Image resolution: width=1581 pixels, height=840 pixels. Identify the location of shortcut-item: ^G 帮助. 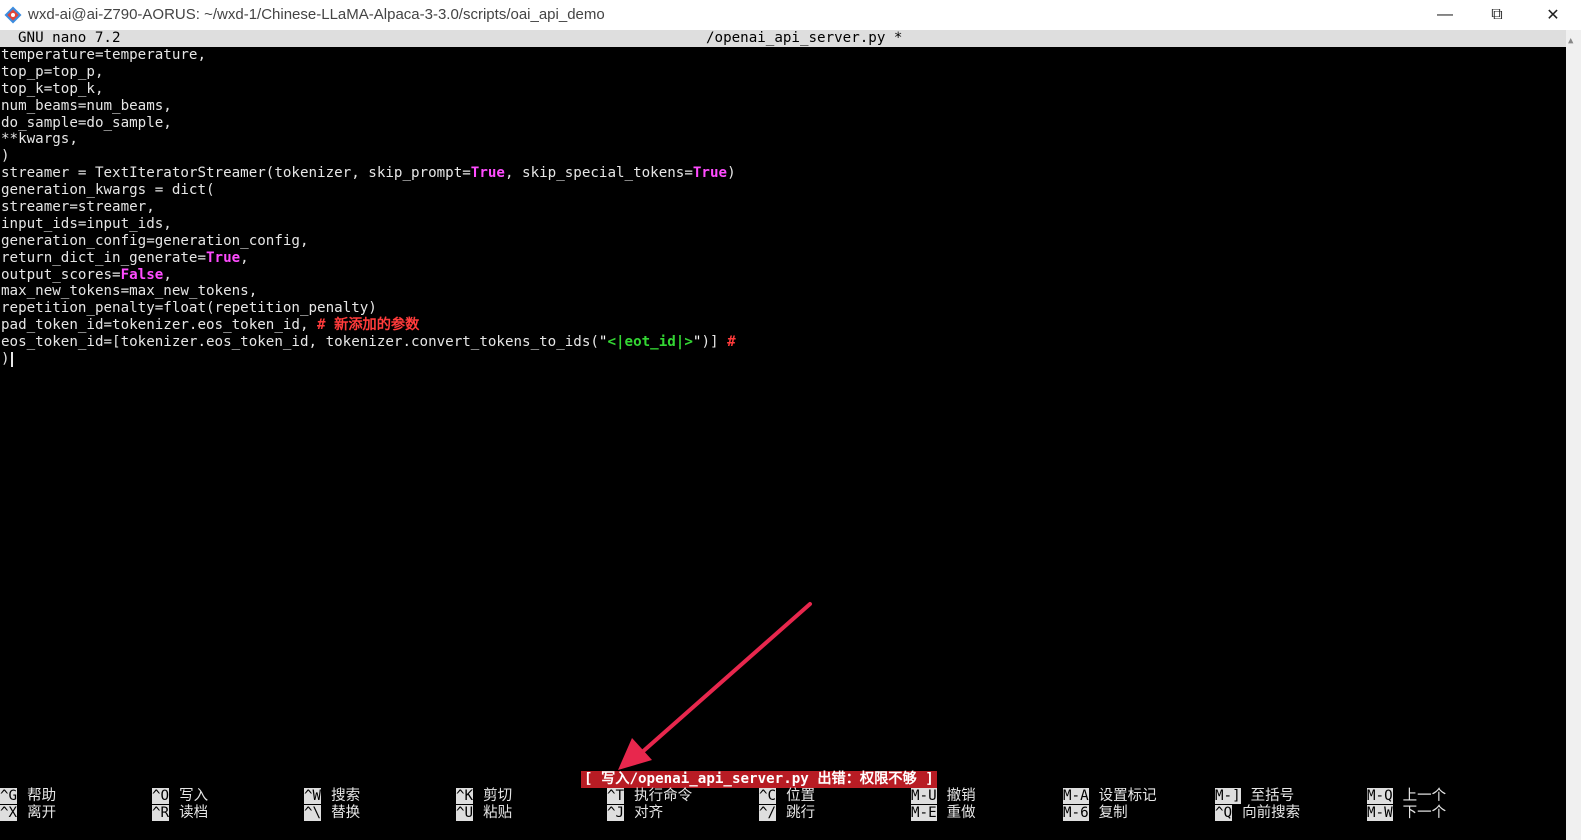
(28, 796).